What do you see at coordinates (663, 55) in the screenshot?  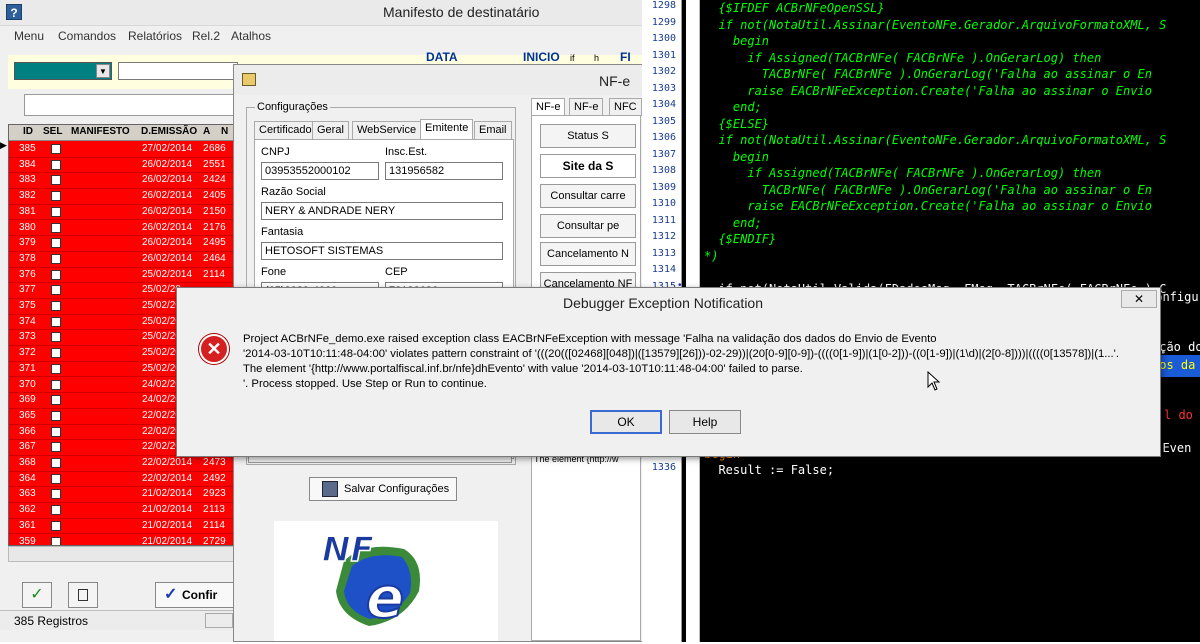 I see `line-number: 1301` at bounding box center [663, 55].